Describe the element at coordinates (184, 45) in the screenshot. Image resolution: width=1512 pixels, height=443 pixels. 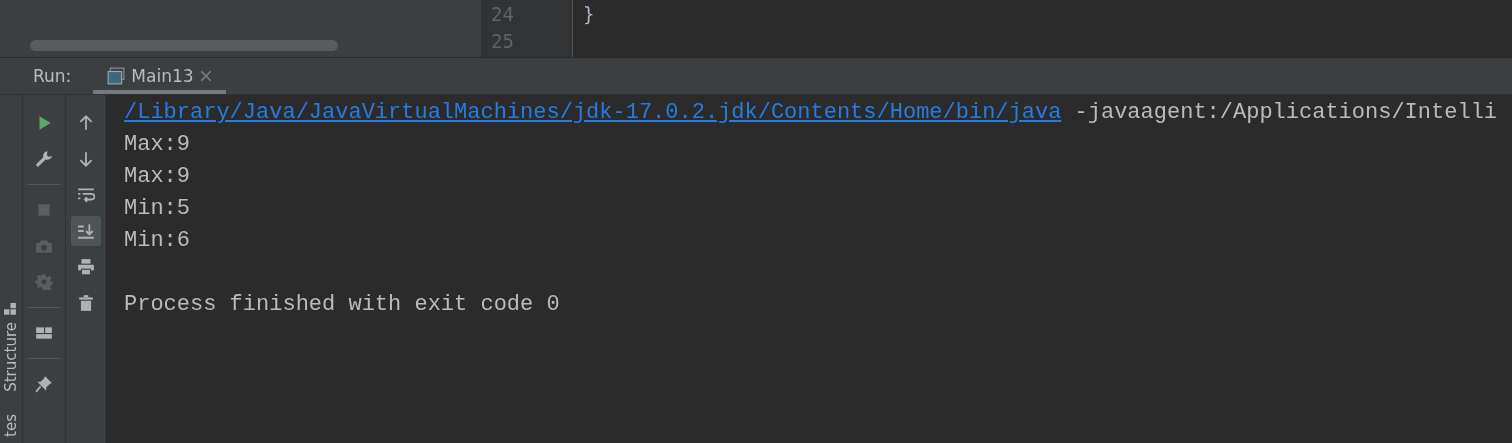
I see `horizontal-scrollbar` at that location.